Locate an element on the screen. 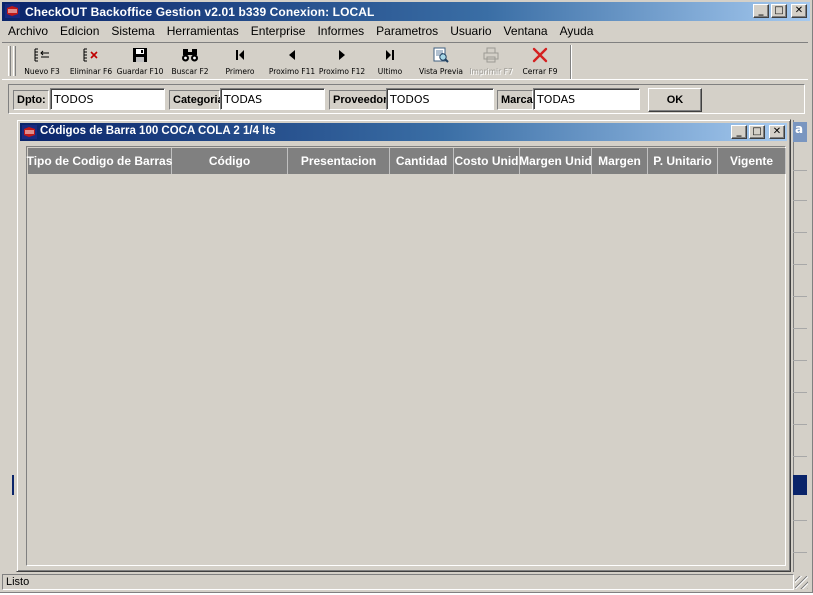 Image resolution: width=813 pixels, height=595 pixels. cerrar-button: Cerrar F9 is located at coordinates (540, 62).